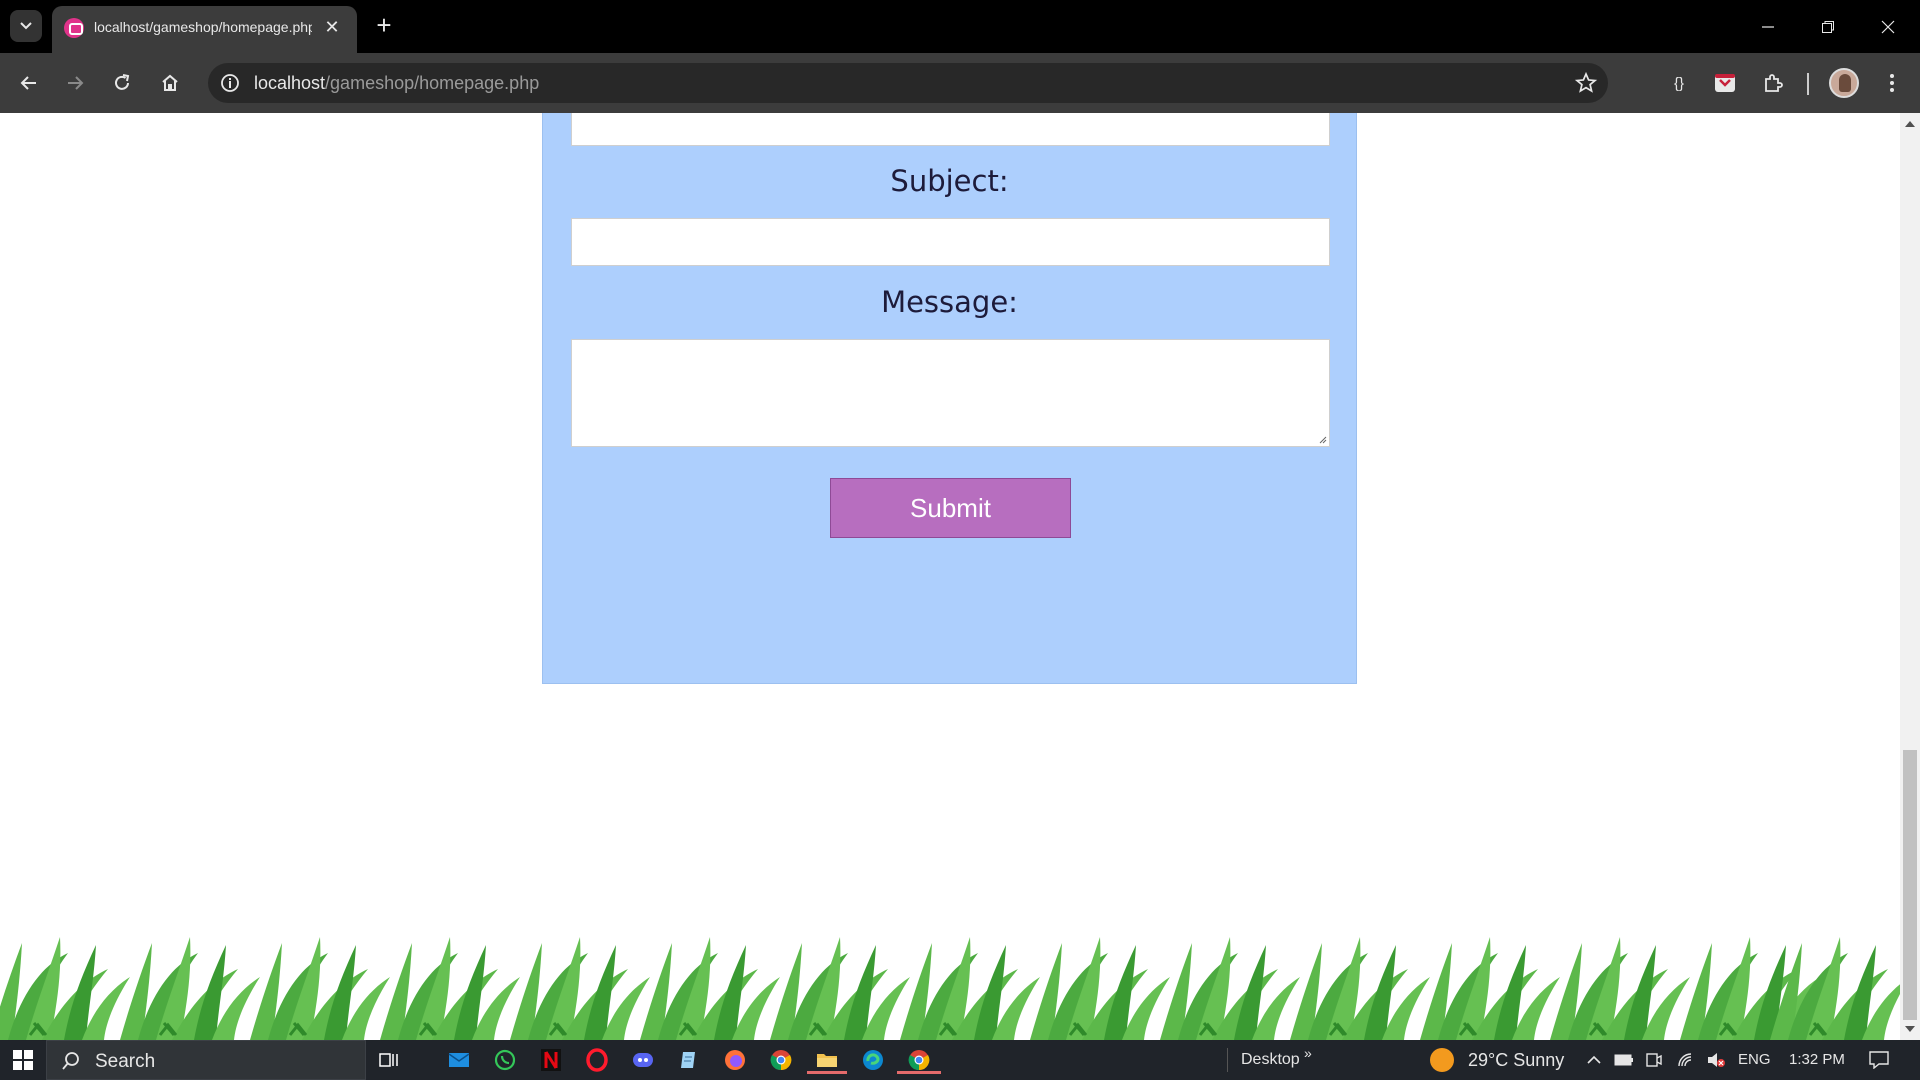 Image resolution: width=1920 pixels, height=1080 pixels. I want to click on reload-icon, so click(122, 82).